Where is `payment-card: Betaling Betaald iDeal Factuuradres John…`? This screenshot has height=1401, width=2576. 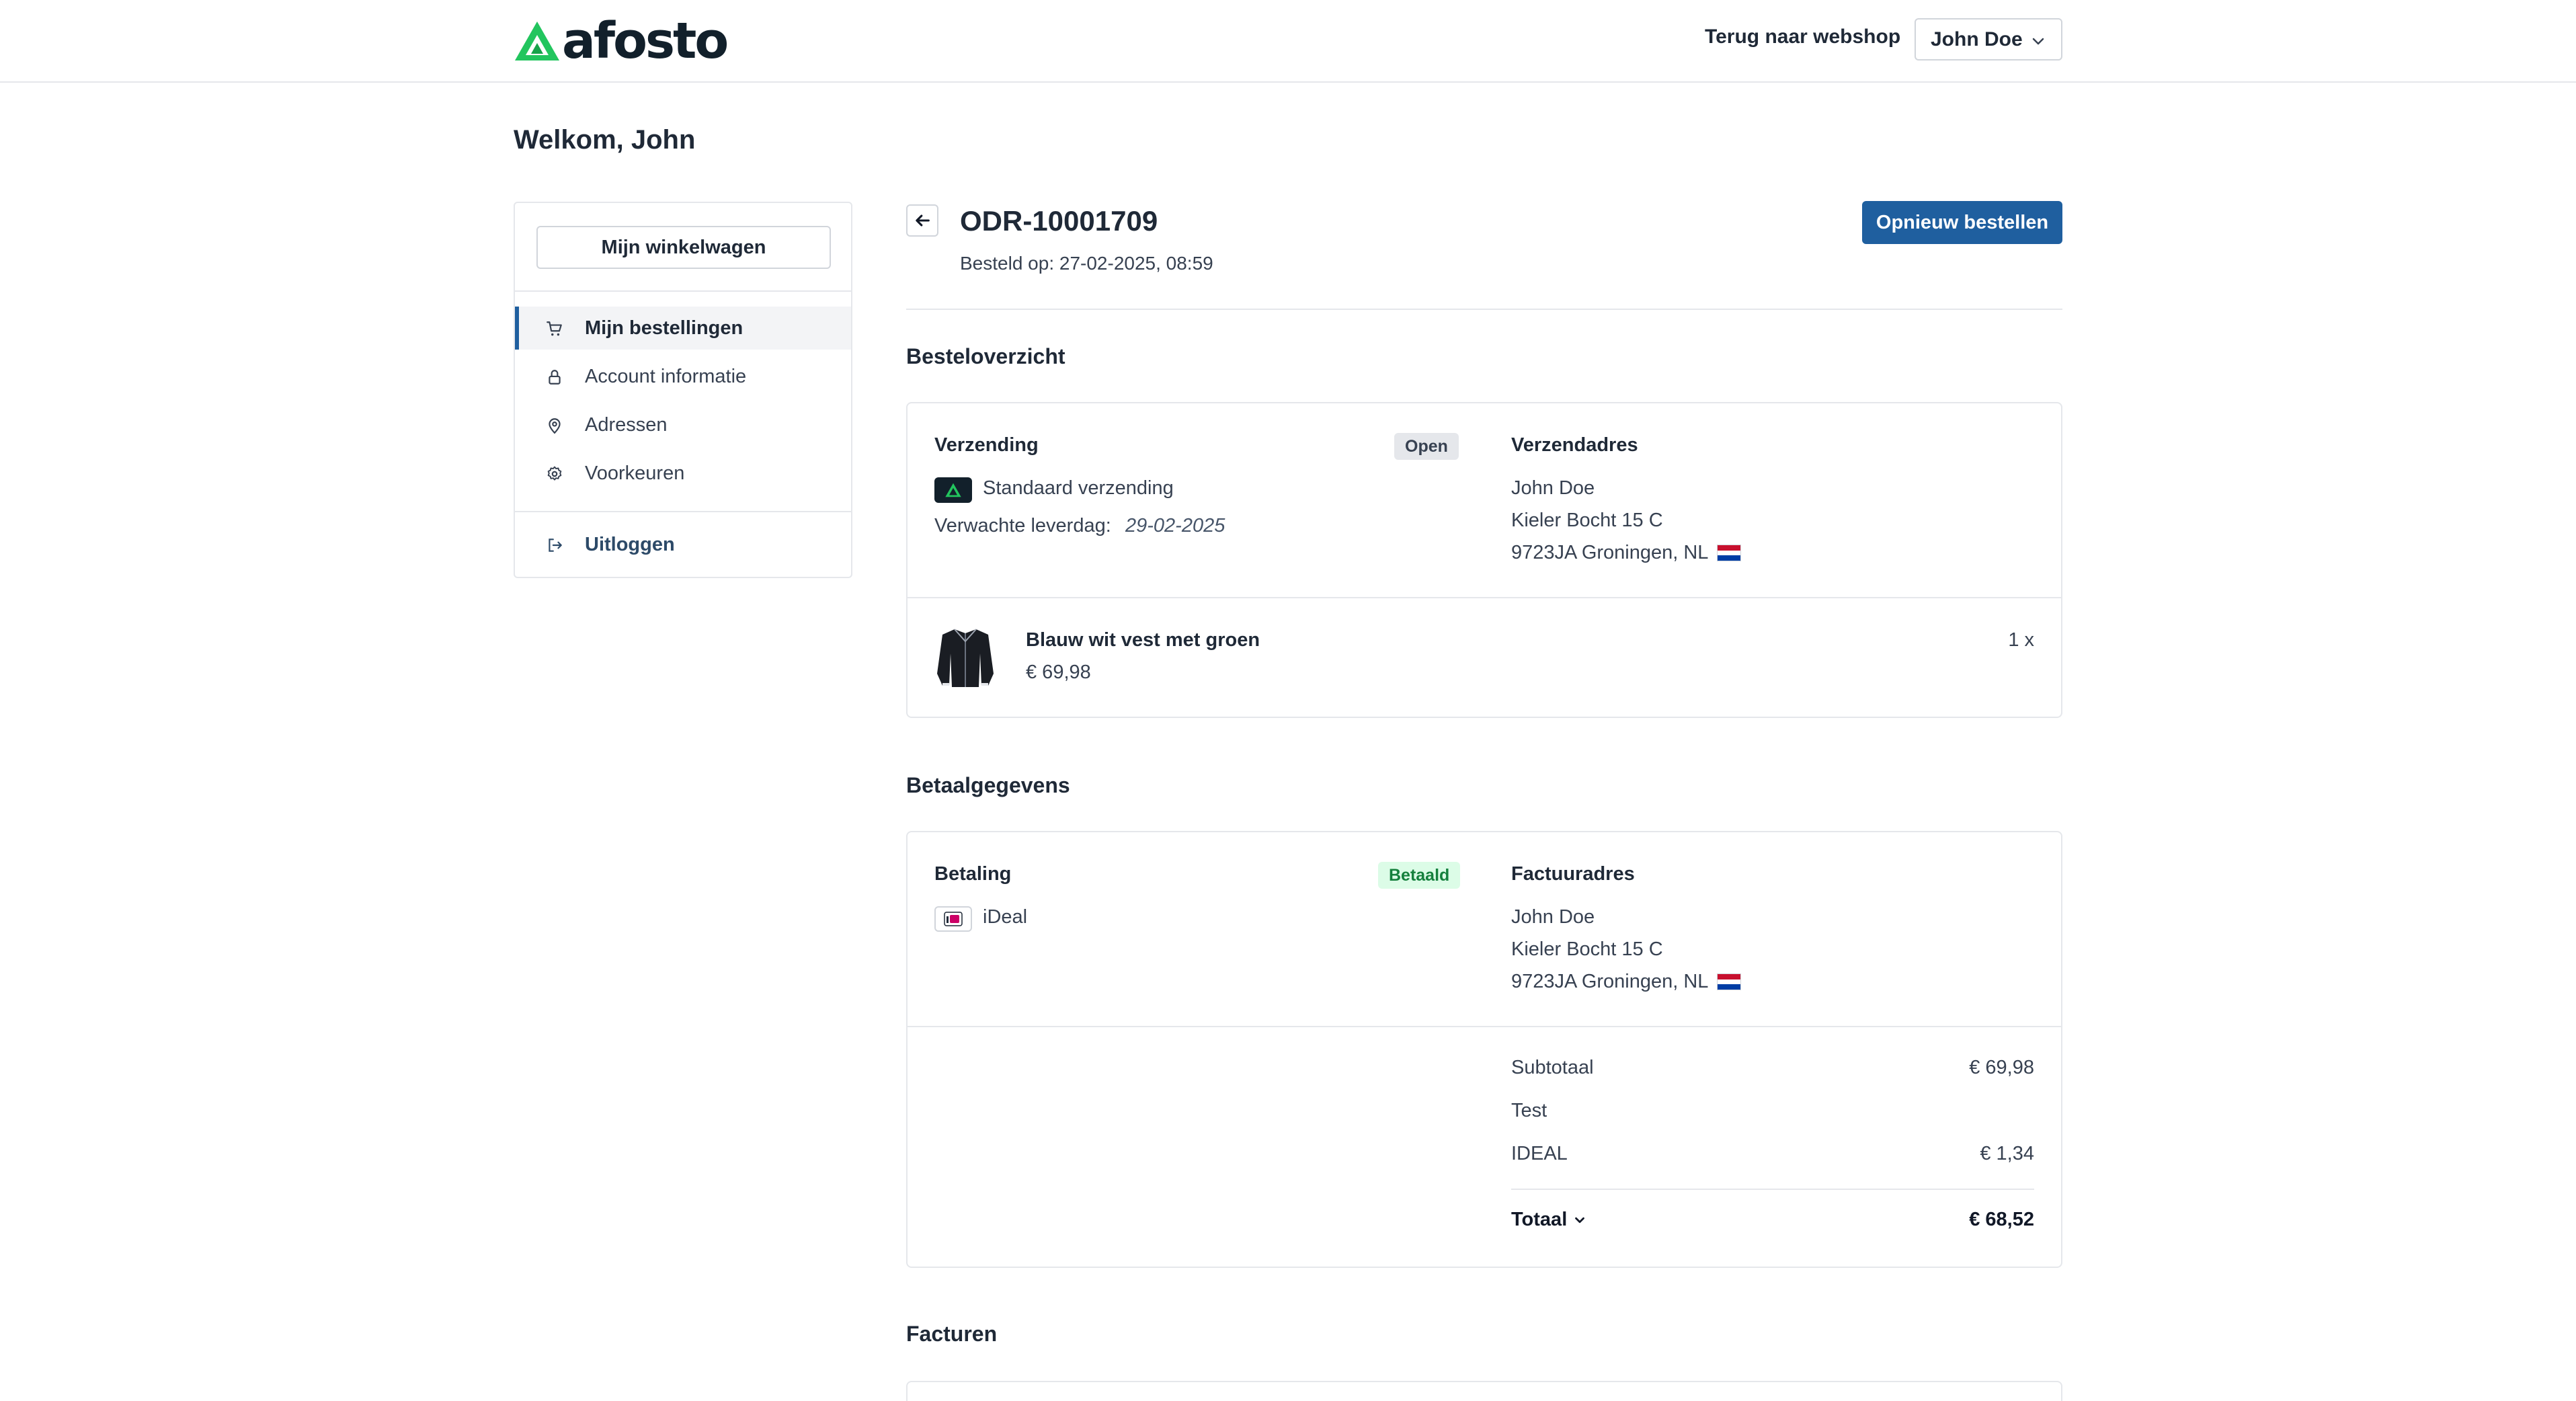 payment-card: Betaling Betaald iDeal Factuuradres John… is located at coordinates (1484, 1049).